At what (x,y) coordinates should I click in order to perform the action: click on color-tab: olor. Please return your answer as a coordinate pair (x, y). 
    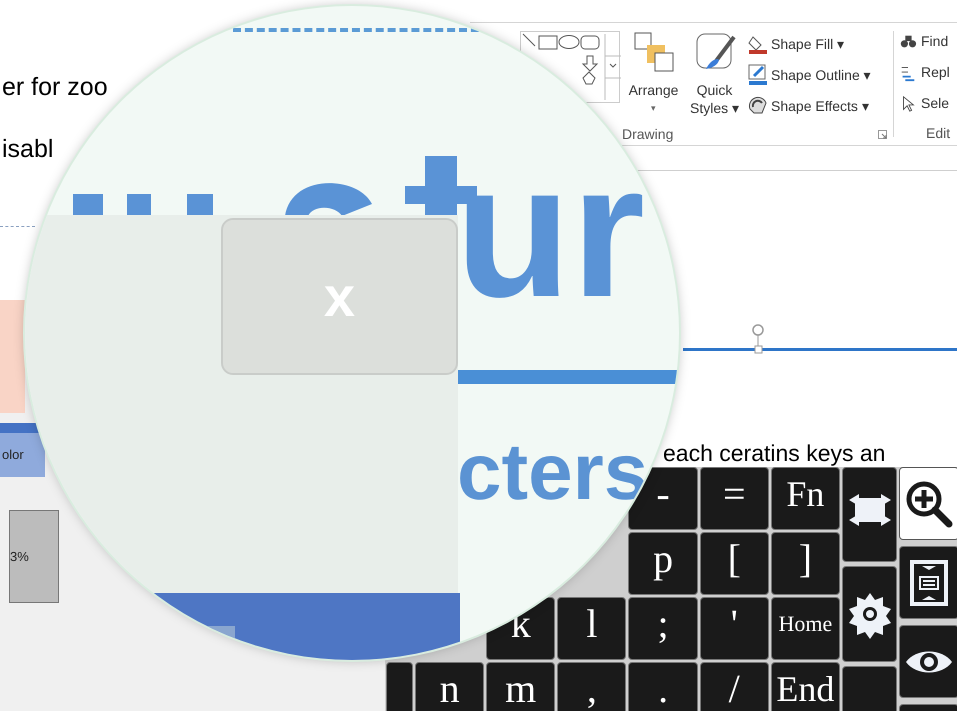
    Looking at the image, I should click on (22, 450).